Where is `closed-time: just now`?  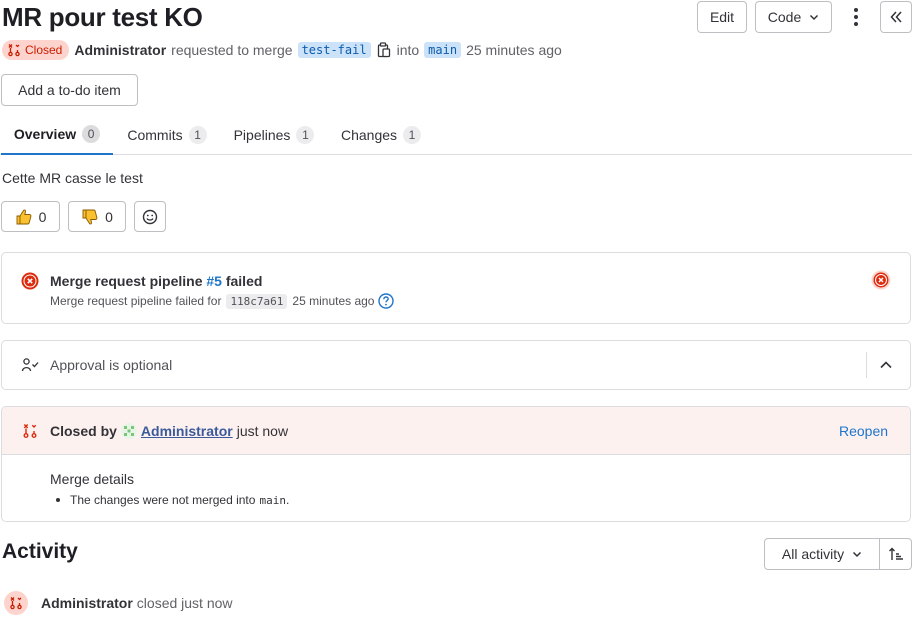 closed-time: just now is located at coordinates (262, 431).